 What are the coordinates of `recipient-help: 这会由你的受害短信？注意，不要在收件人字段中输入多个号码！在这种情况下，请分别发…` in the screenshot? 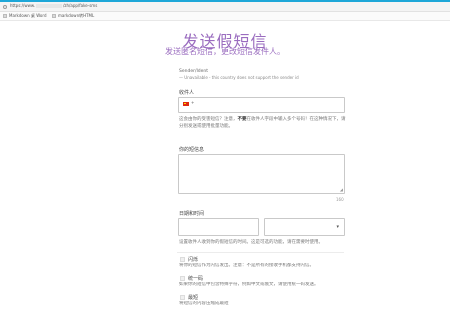 It's located at (263, 123).